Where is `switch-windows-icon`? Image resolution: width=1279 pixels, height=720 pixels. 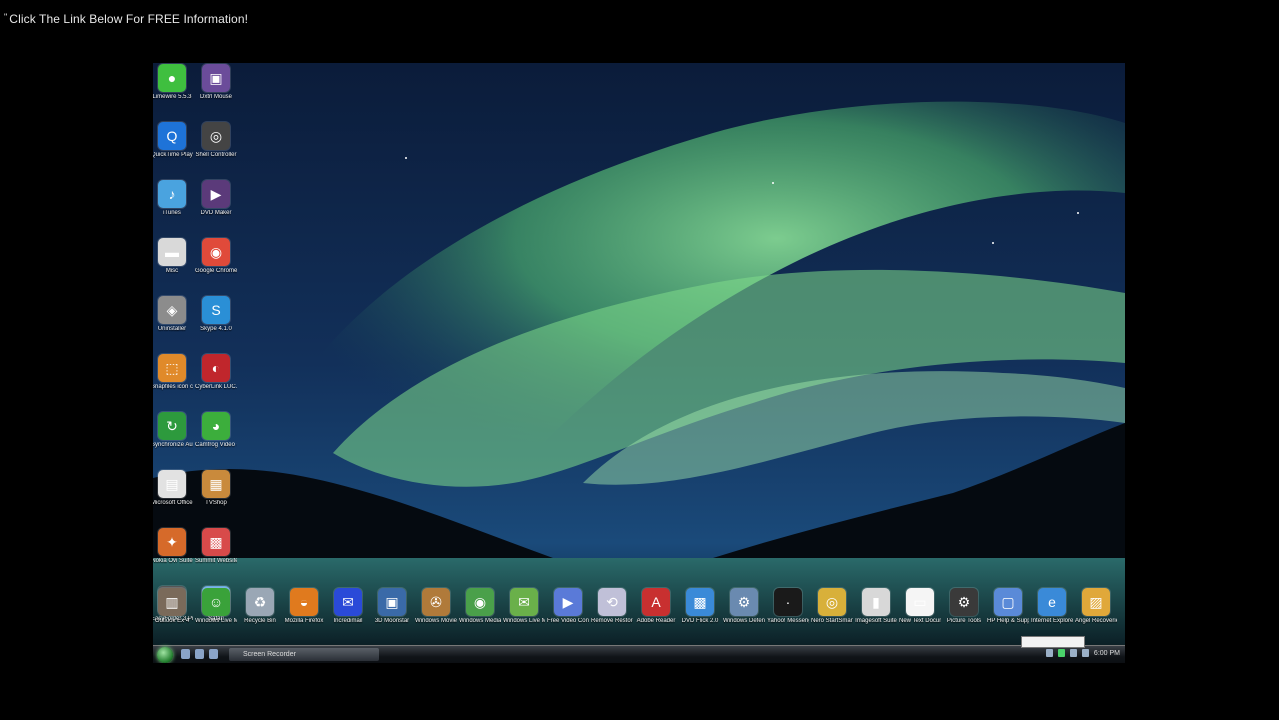
switch-windows-icon is located at coordinates (199, 654).